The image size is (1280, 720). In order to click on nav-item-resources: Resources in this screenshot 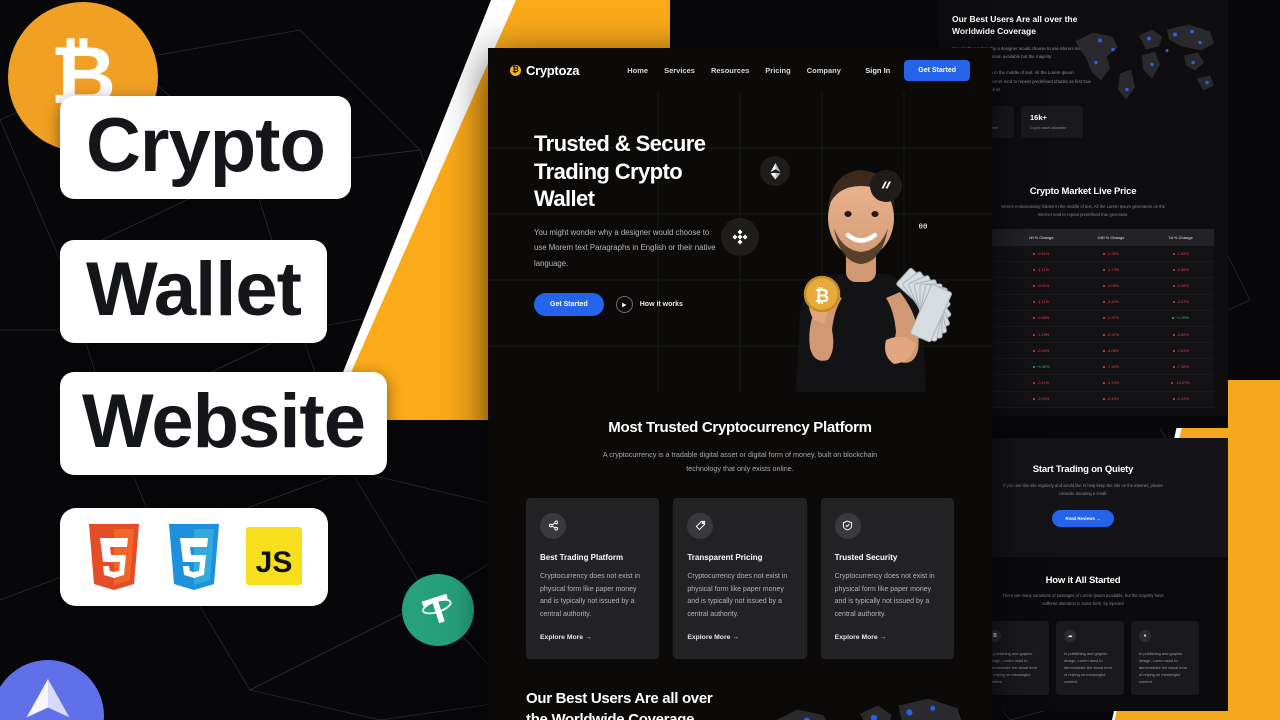, I will do `click(730, 70)`.